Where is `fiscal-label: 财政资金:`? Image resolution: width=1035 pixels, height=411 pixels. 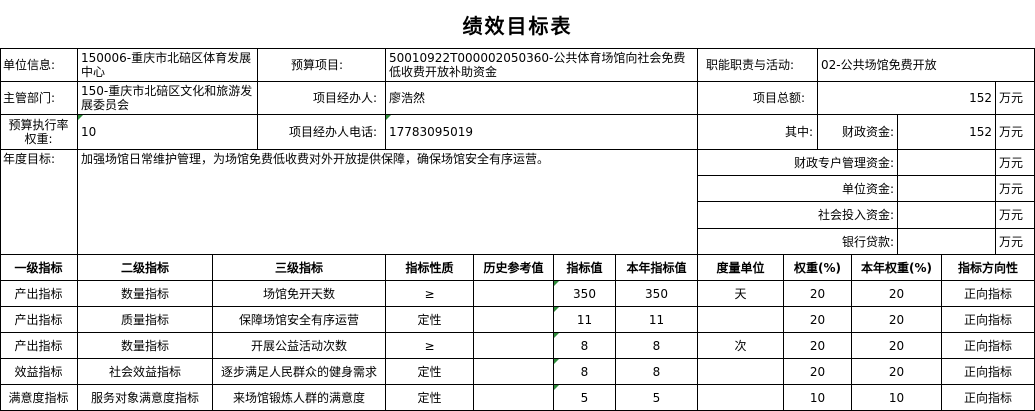 fiscal-label: 财政资金: is located at coordinates (858, 132).